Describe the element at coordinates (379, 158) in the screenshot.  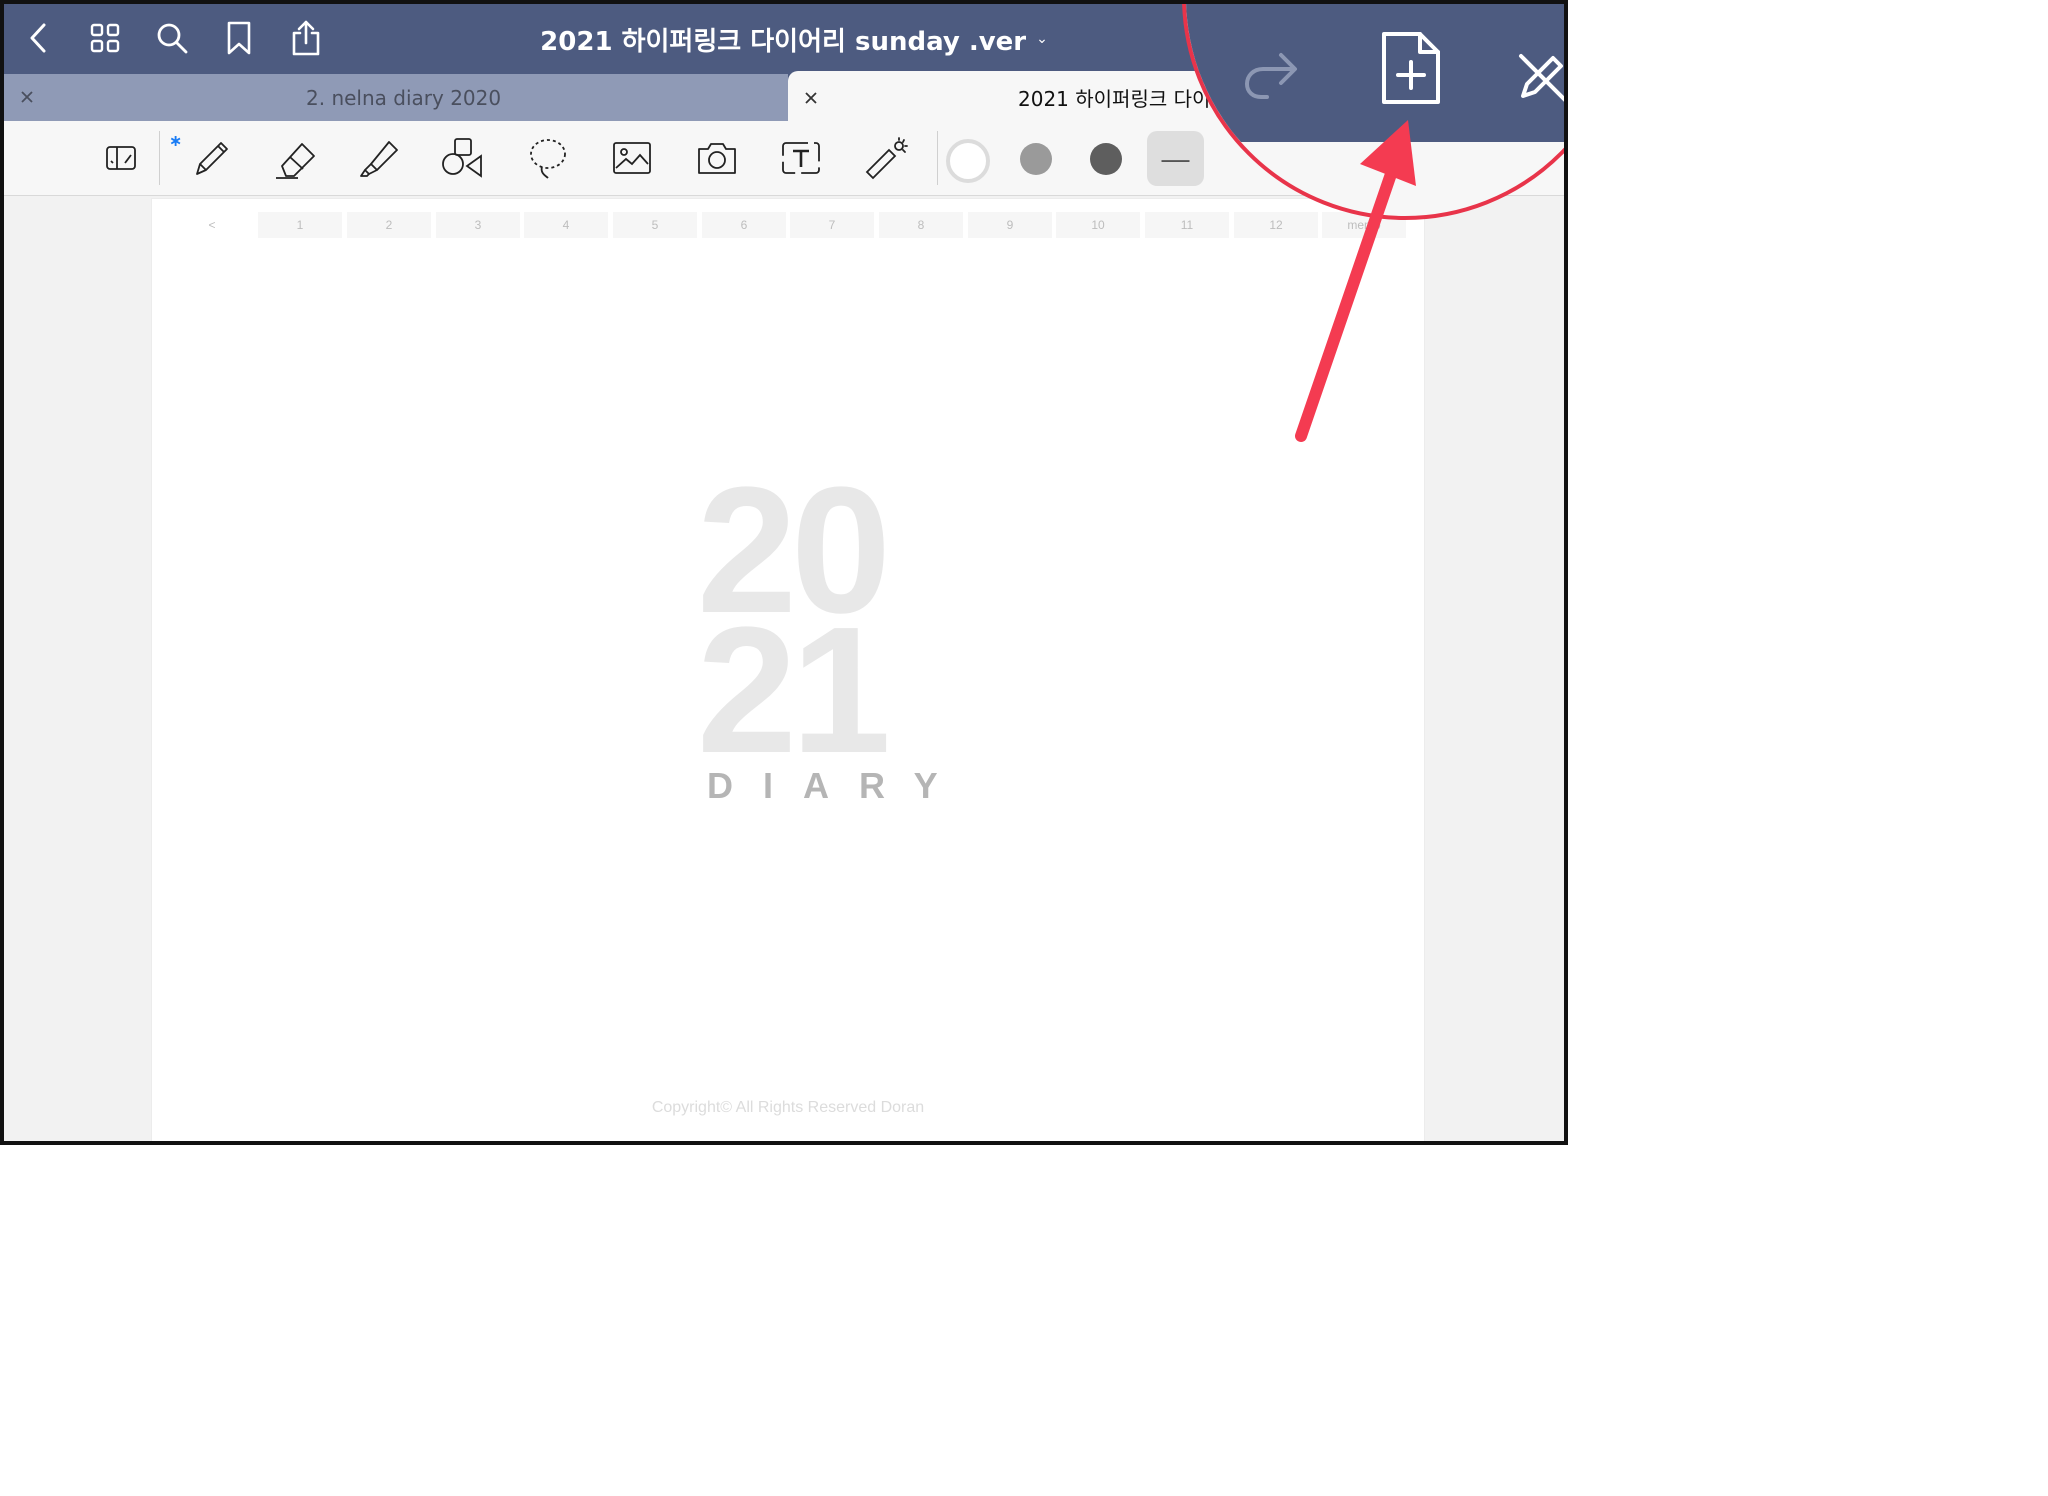
I see `highlighter-icon` at that location.